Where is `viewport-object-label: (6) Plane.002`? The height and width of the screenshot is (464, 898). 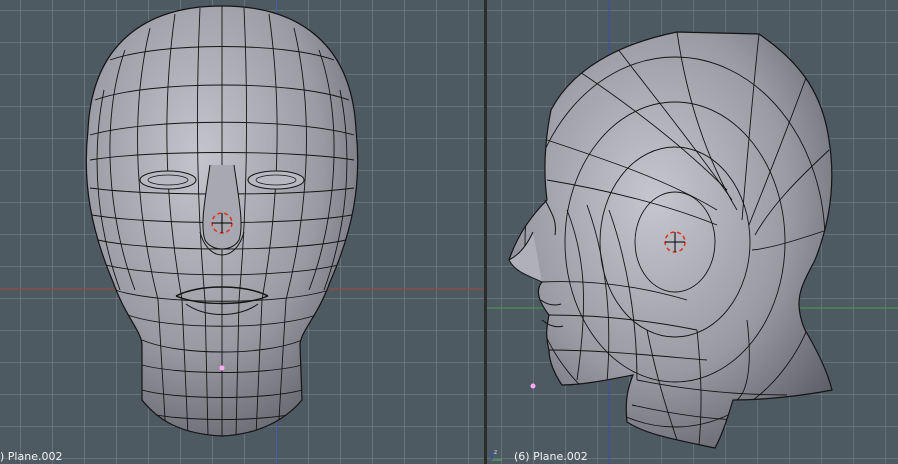
viewport-object-label: (6) Plane.002 is located at coordinates (551, 456).